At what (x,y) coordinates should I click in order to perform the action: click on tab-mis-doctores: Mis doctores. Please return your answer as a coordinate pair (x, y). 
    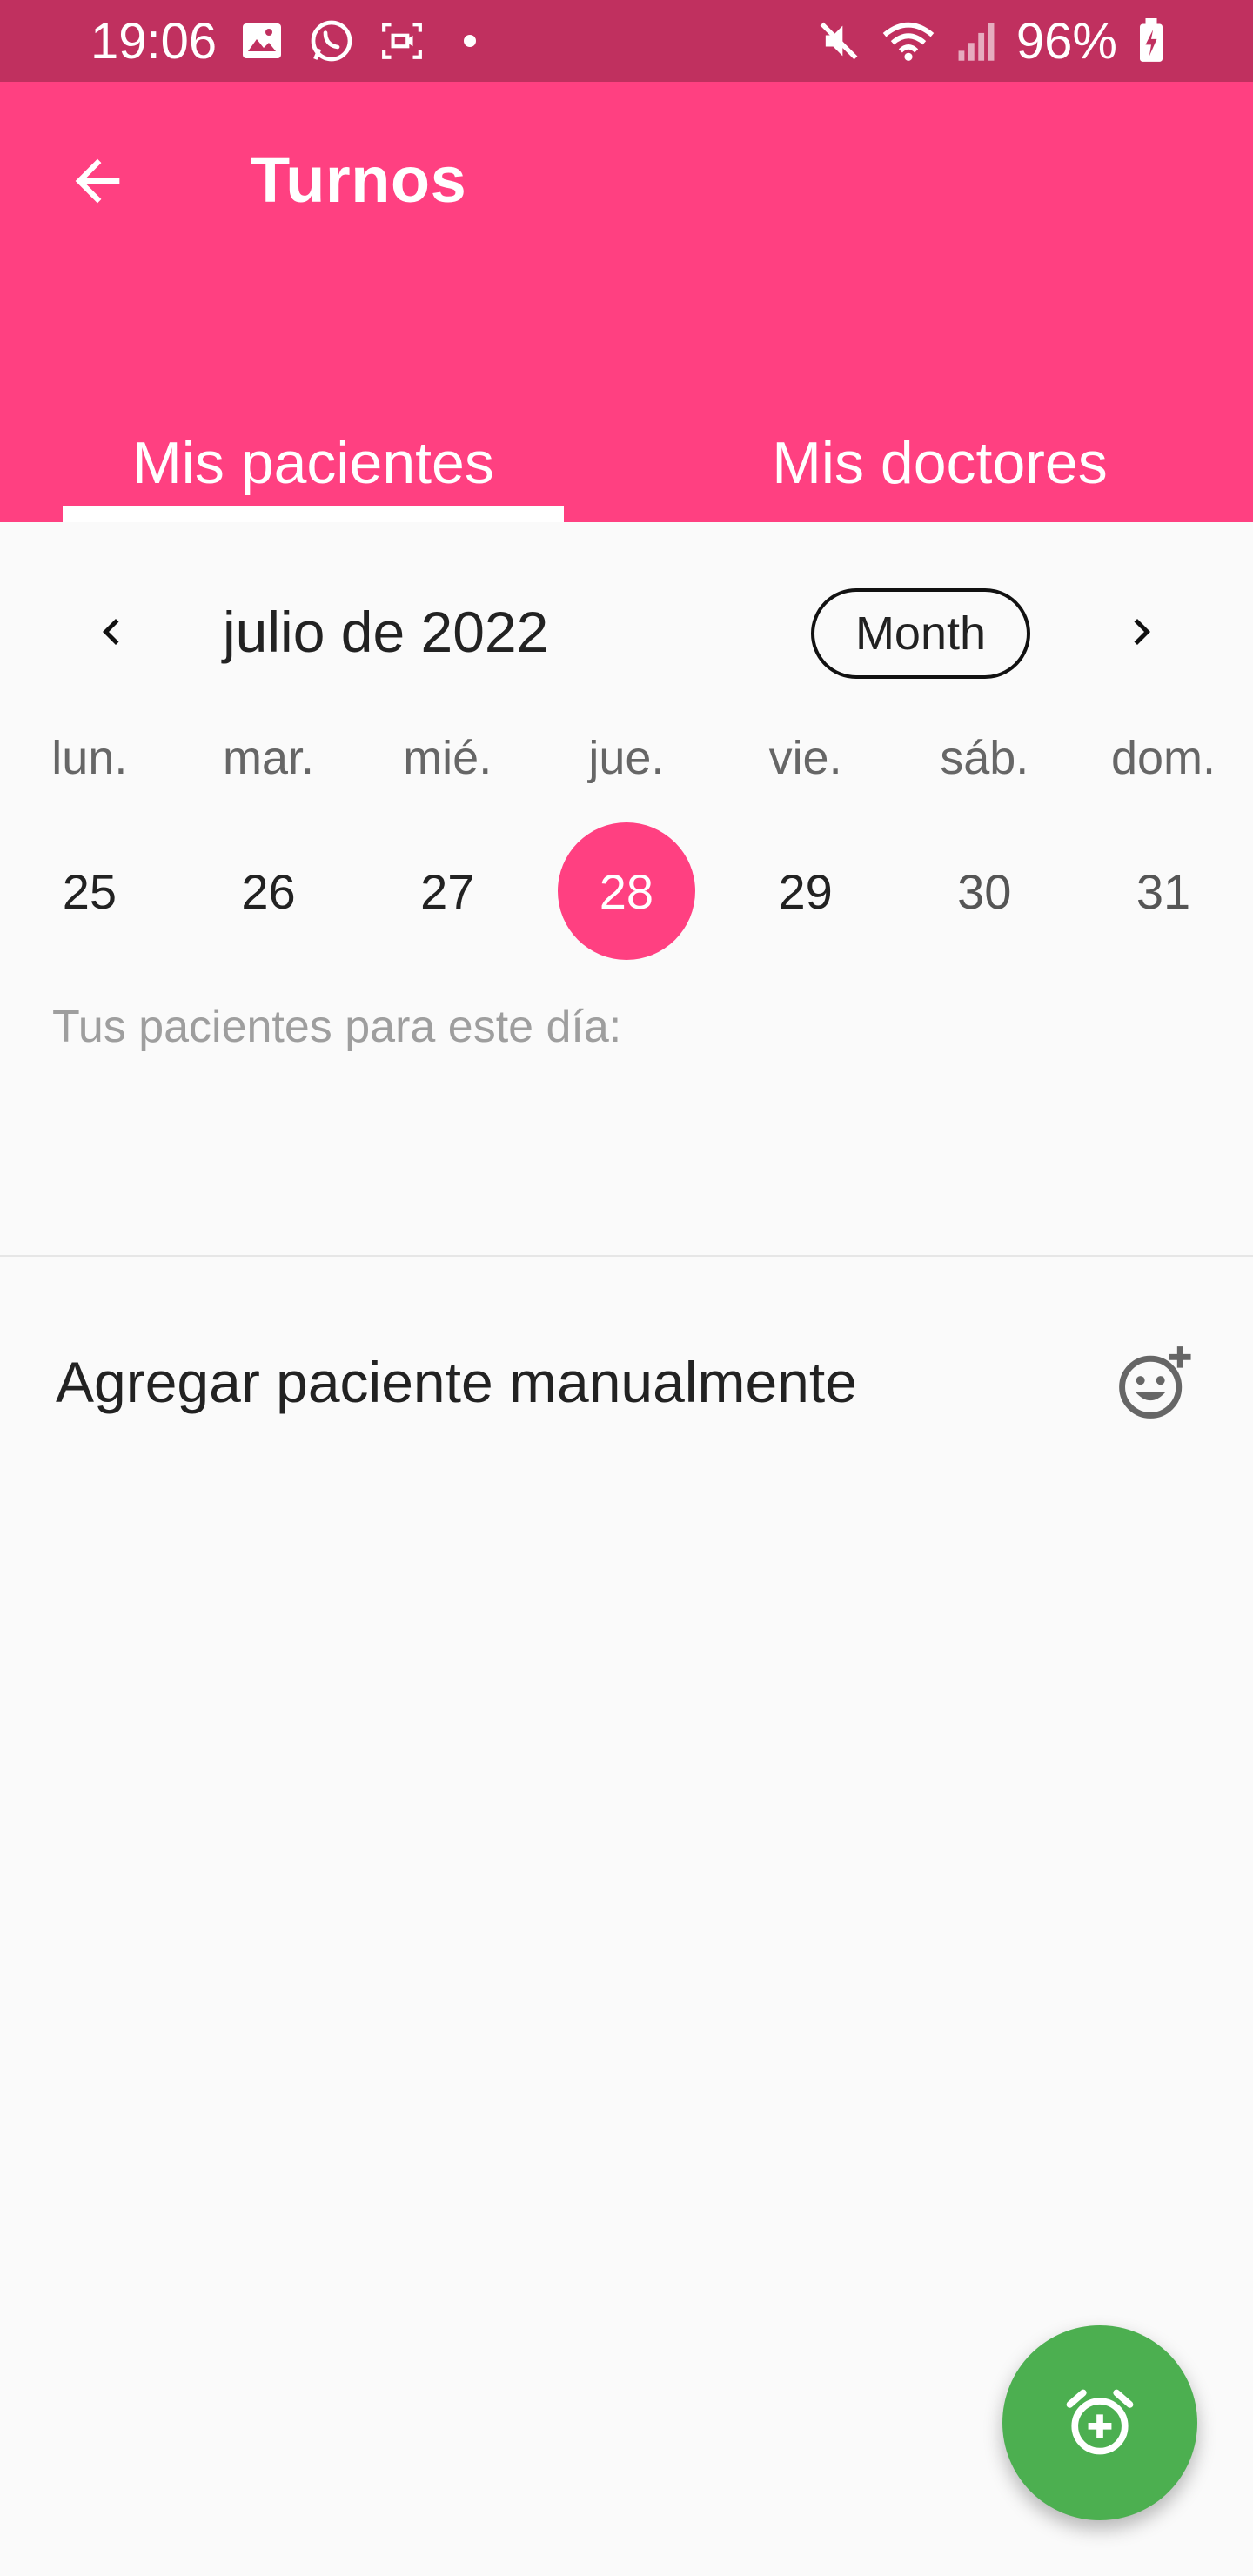
    Looking at the image, I should click on (939, 463).